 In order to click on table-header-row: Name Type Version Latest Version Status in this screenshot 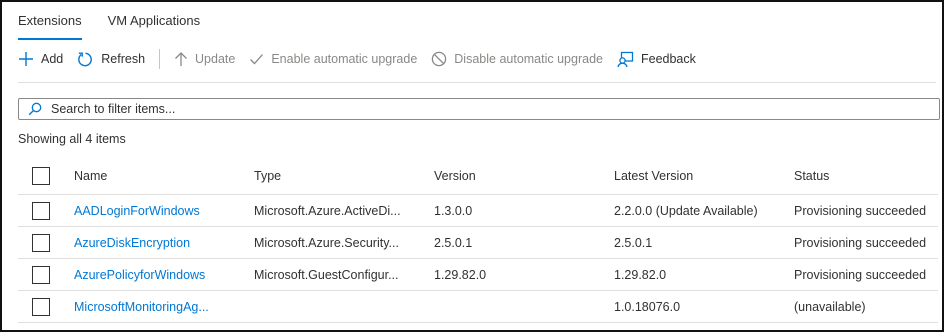, I will do `click(478, 176)`.